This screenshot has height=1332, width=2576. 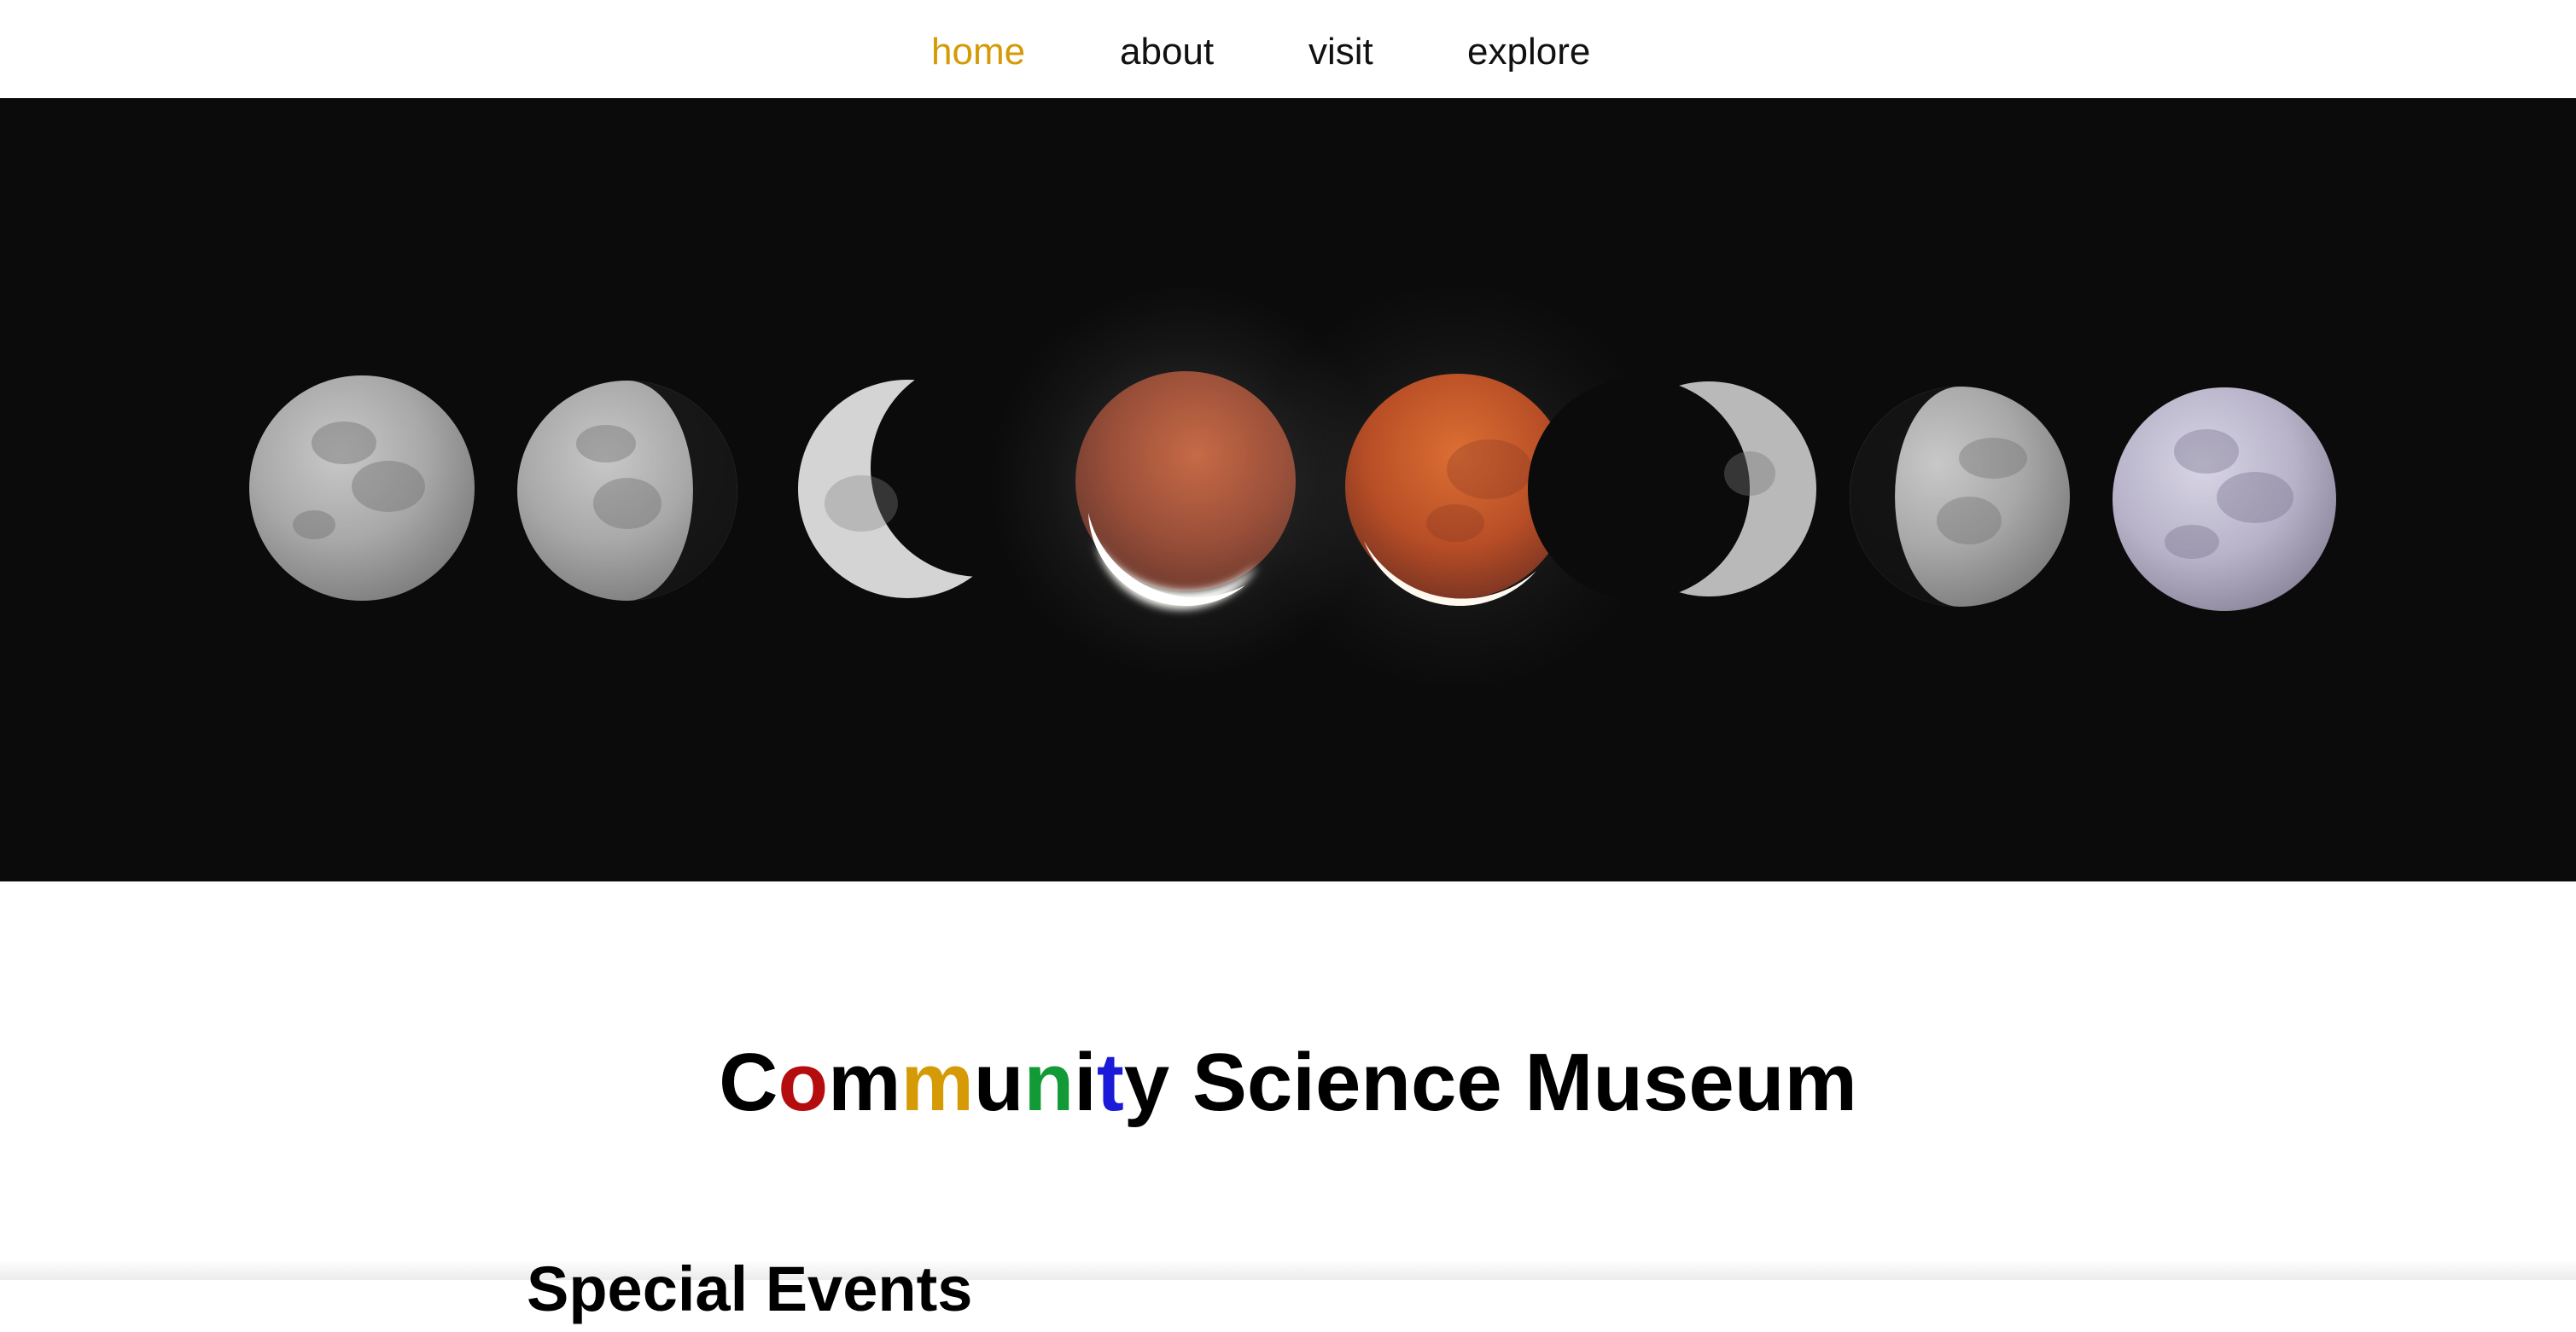 I want to click on page-title: Community Science Museum, so click(x=1288, y=1083).